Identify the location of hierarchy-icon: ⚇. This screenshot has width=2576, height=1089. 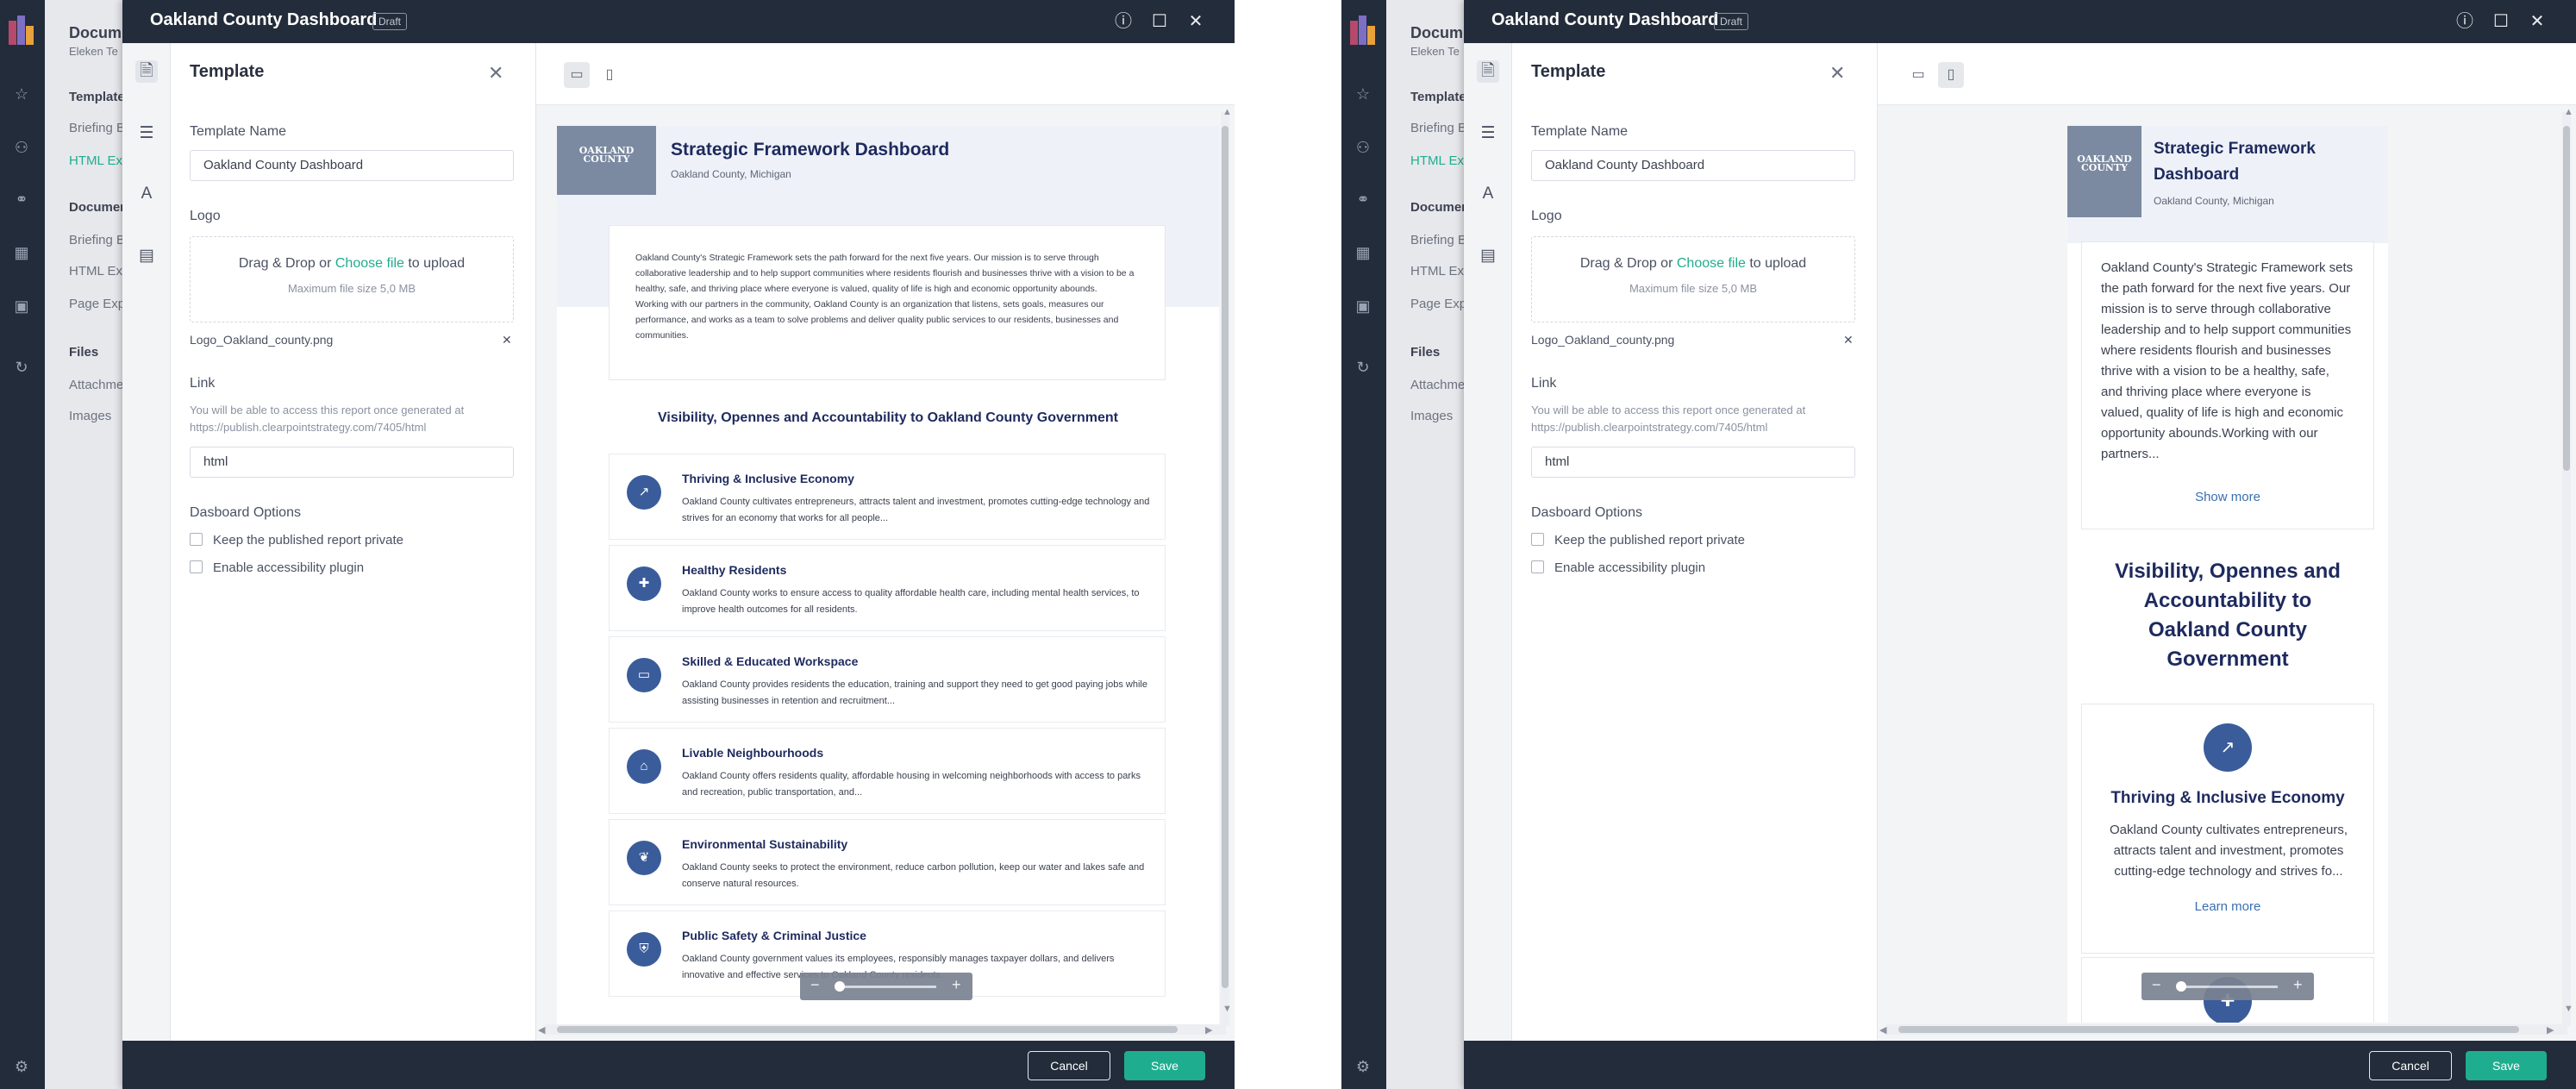
(21, 147).